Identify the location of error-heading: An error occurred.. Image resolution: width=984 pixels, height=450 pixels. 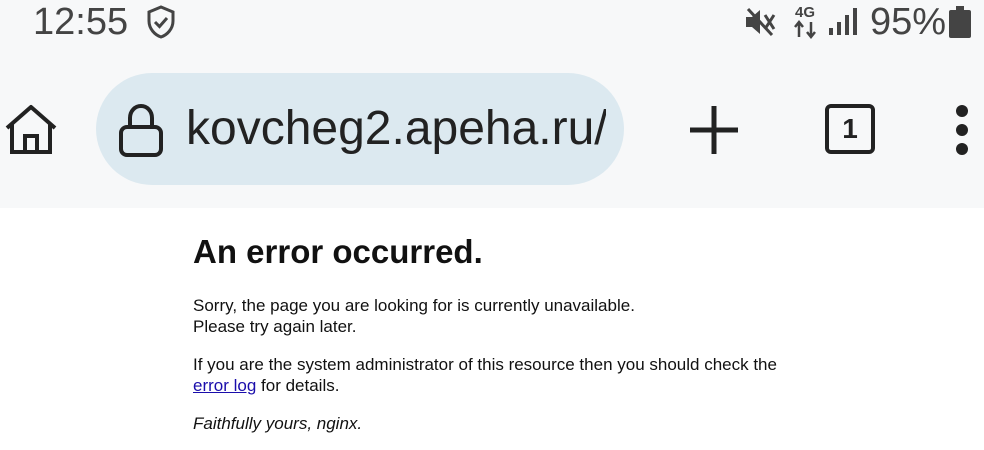
(338, 251).